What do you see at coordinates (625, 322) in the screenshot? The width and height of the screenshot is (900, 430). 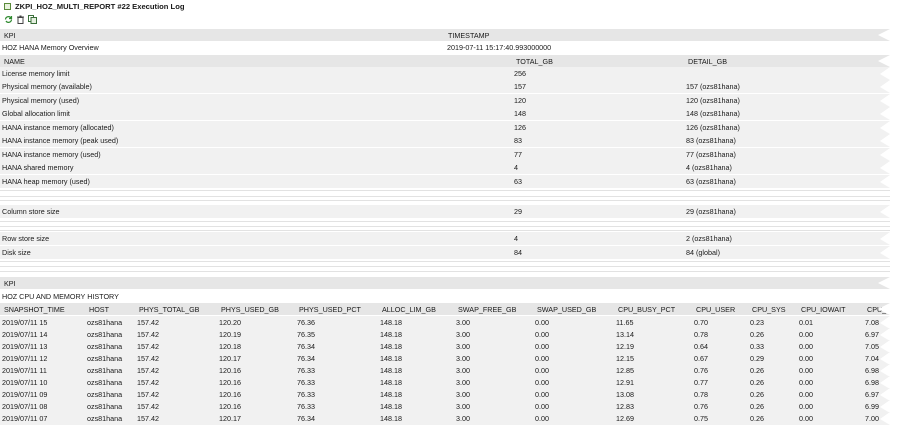 I see `cell: 11.65` at bounding box center [625, 322].